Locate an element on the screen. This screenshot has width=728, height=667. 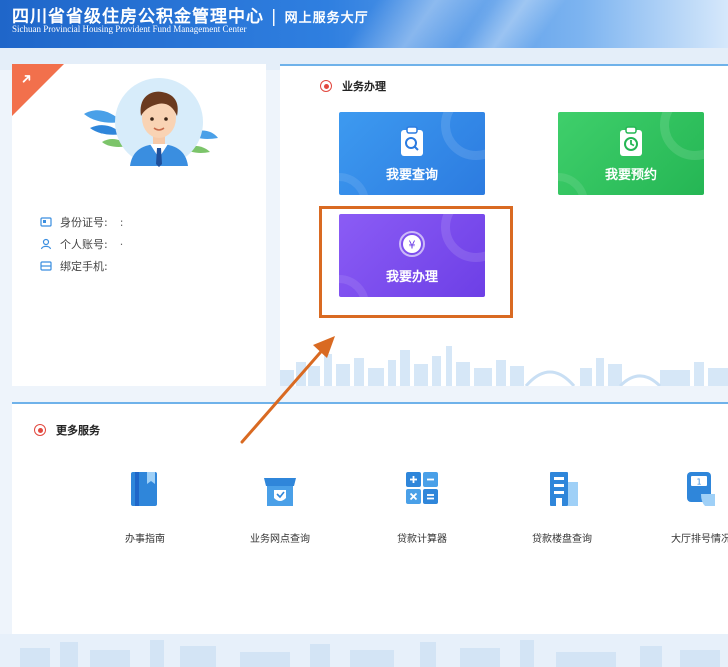
svg-text: 1 is located at coordinates (698, 482).